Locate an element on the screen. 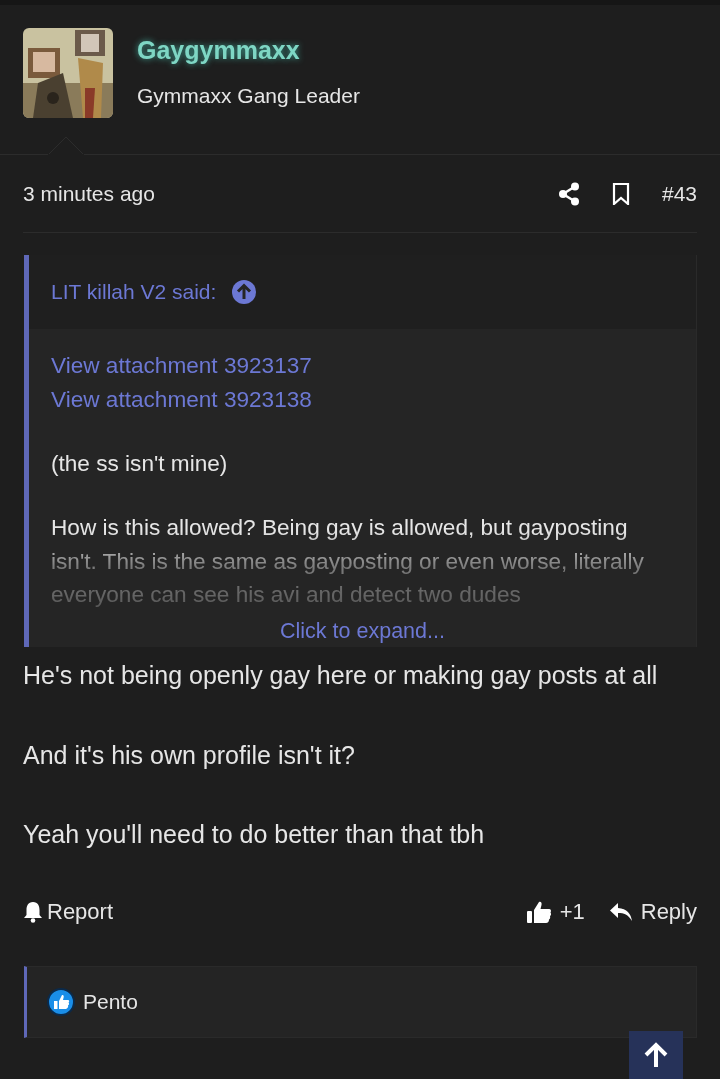 This screenshot has height=1079, width=720. like-link: +1 is located at coordinates (555, 911).